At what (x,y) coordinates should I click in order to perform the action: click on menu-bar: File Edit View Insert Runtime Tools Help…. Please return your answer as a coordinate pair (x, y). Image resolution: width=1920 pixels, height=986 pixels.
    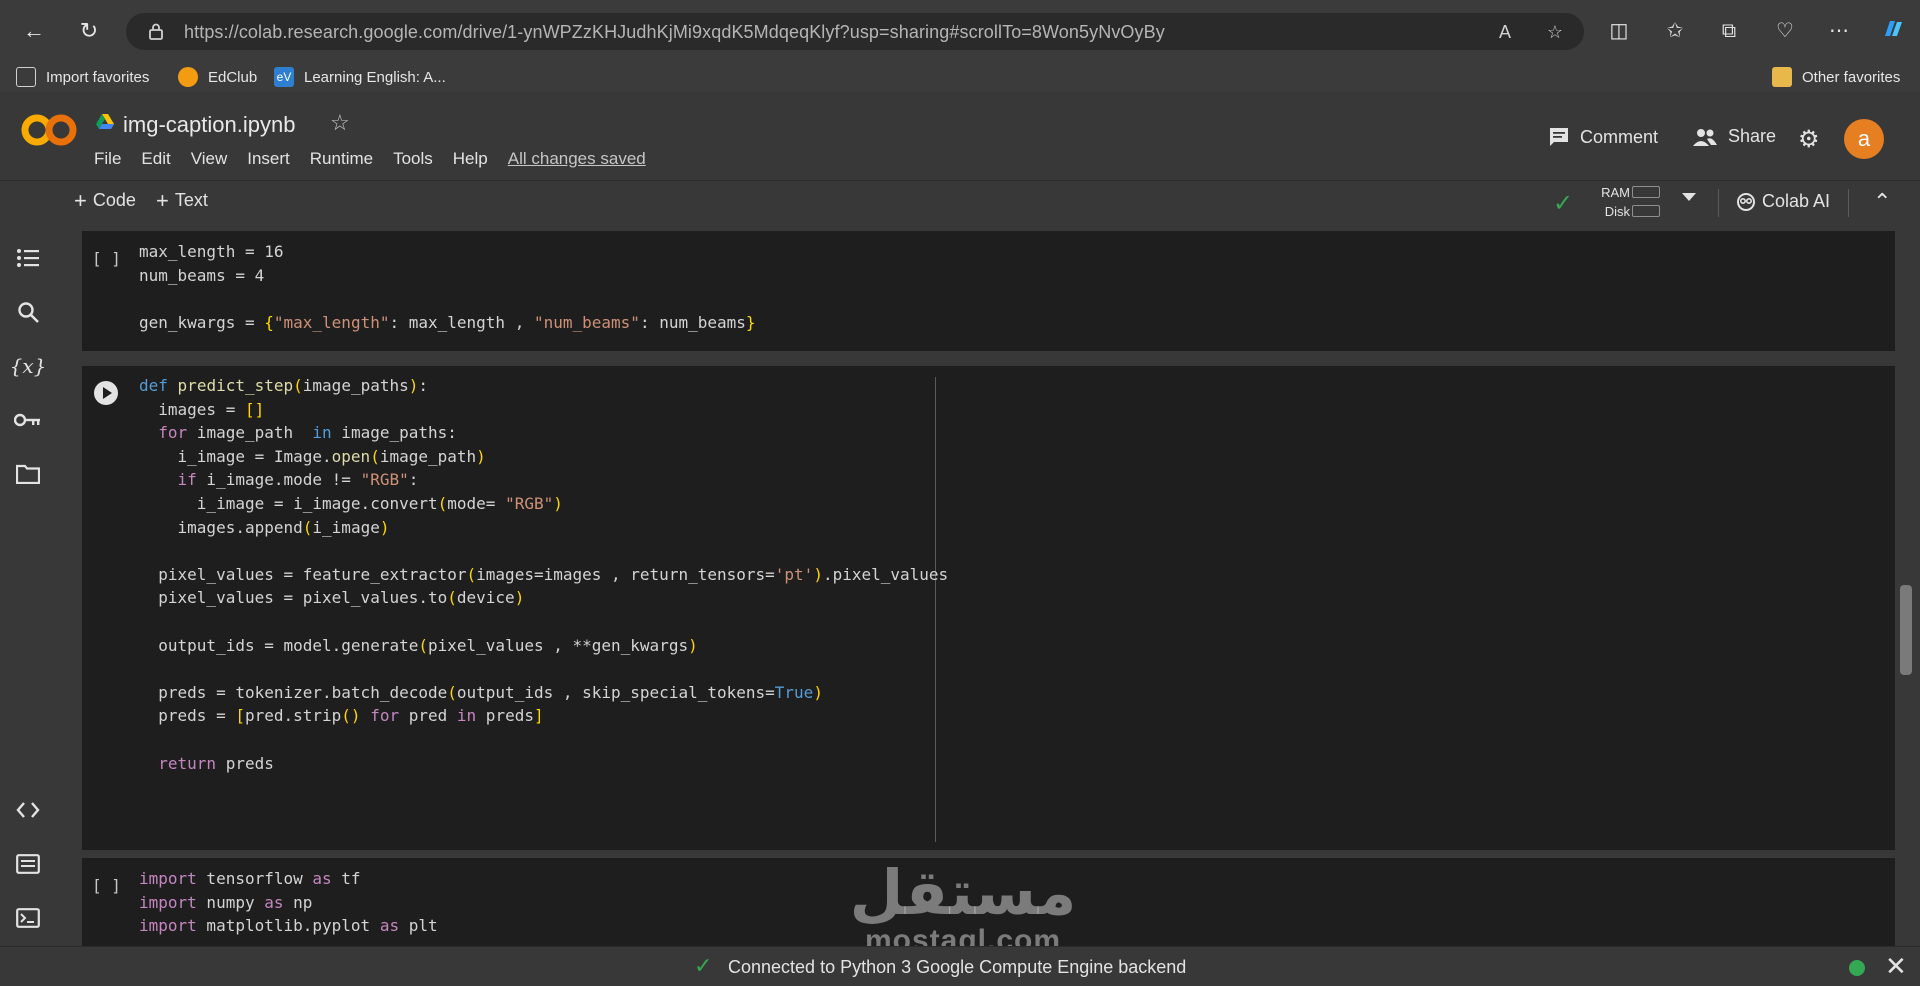
    Looking at the image, I should click on (380, 159).